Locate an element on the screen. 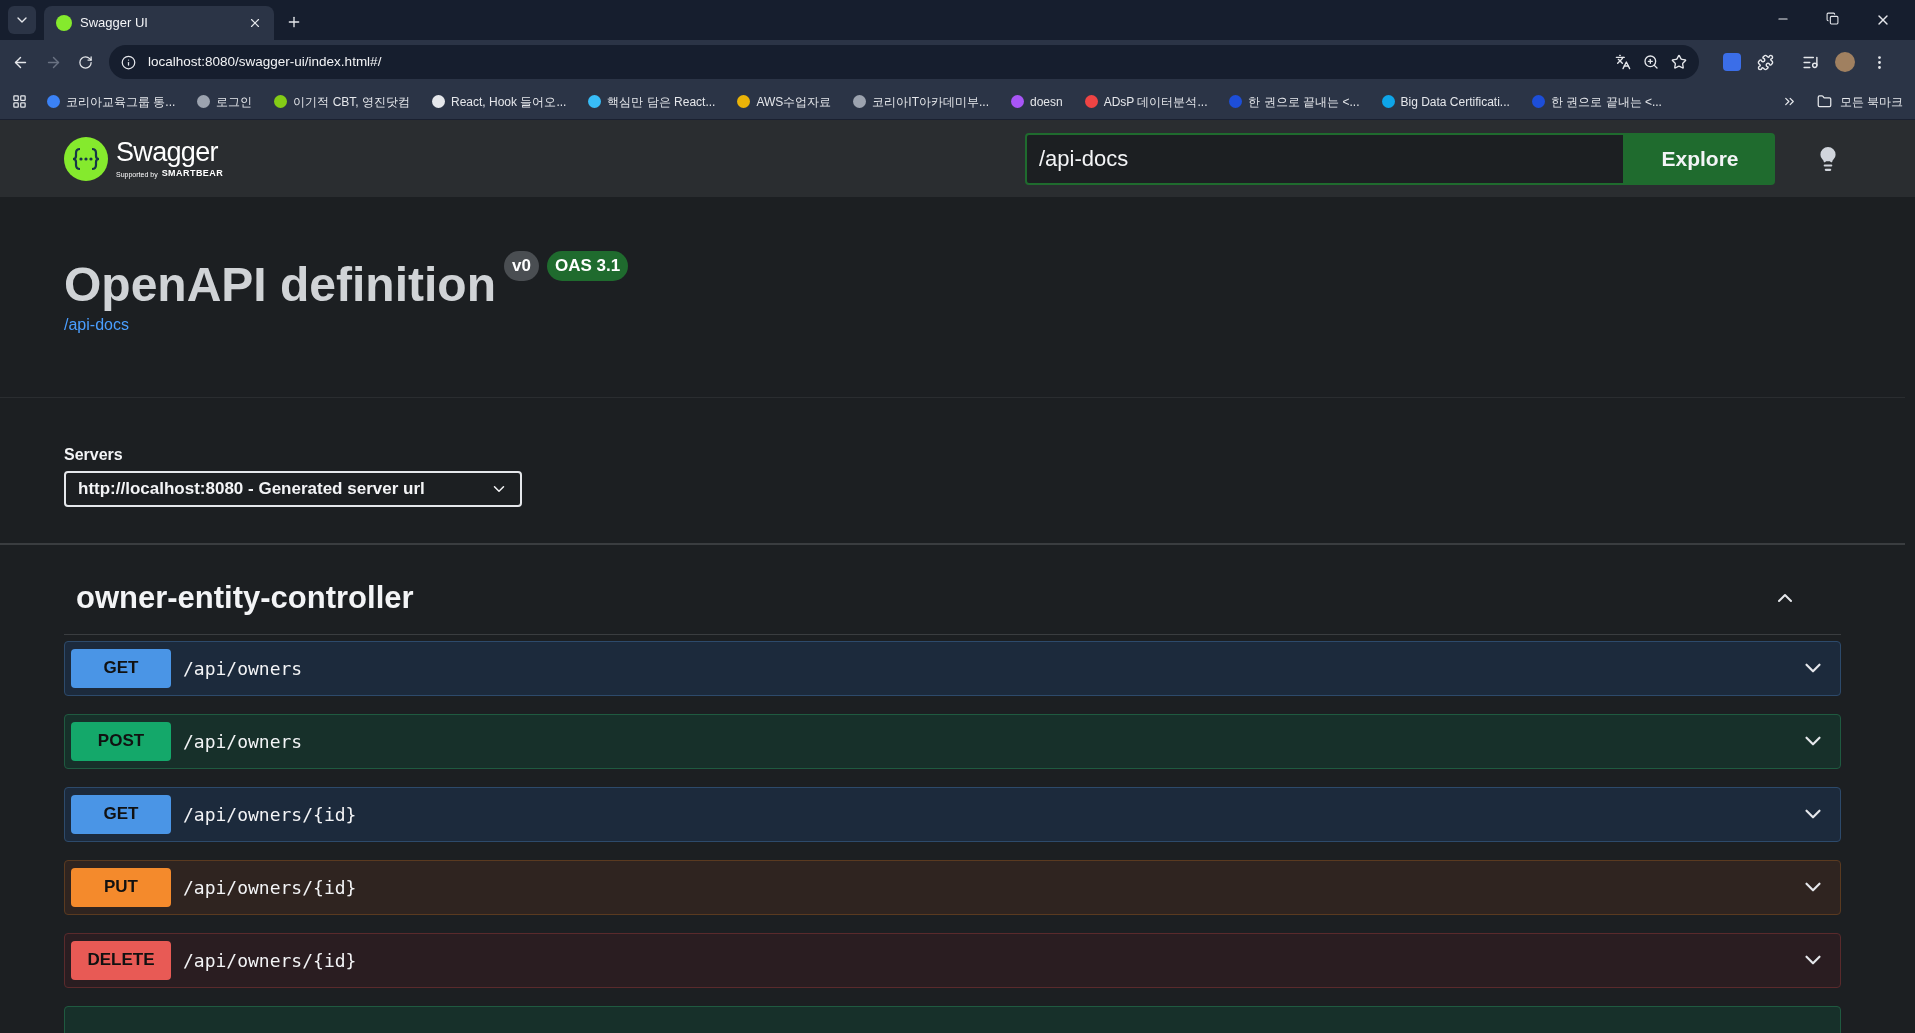 The image size is (1915, 1033). bookmark-item: 이기적 CBT, 영진닷컴 is located at coordinates (342, 101).